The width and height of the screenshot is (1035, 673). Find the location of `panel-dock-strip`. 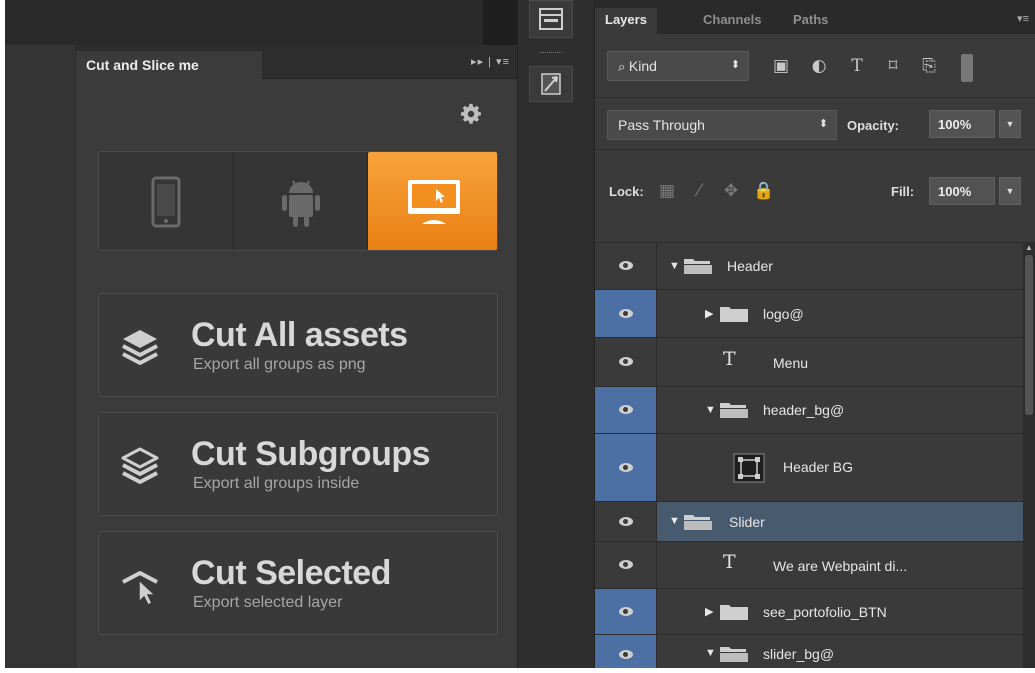

panel-dock-strip is located at coordinates (556, 334).